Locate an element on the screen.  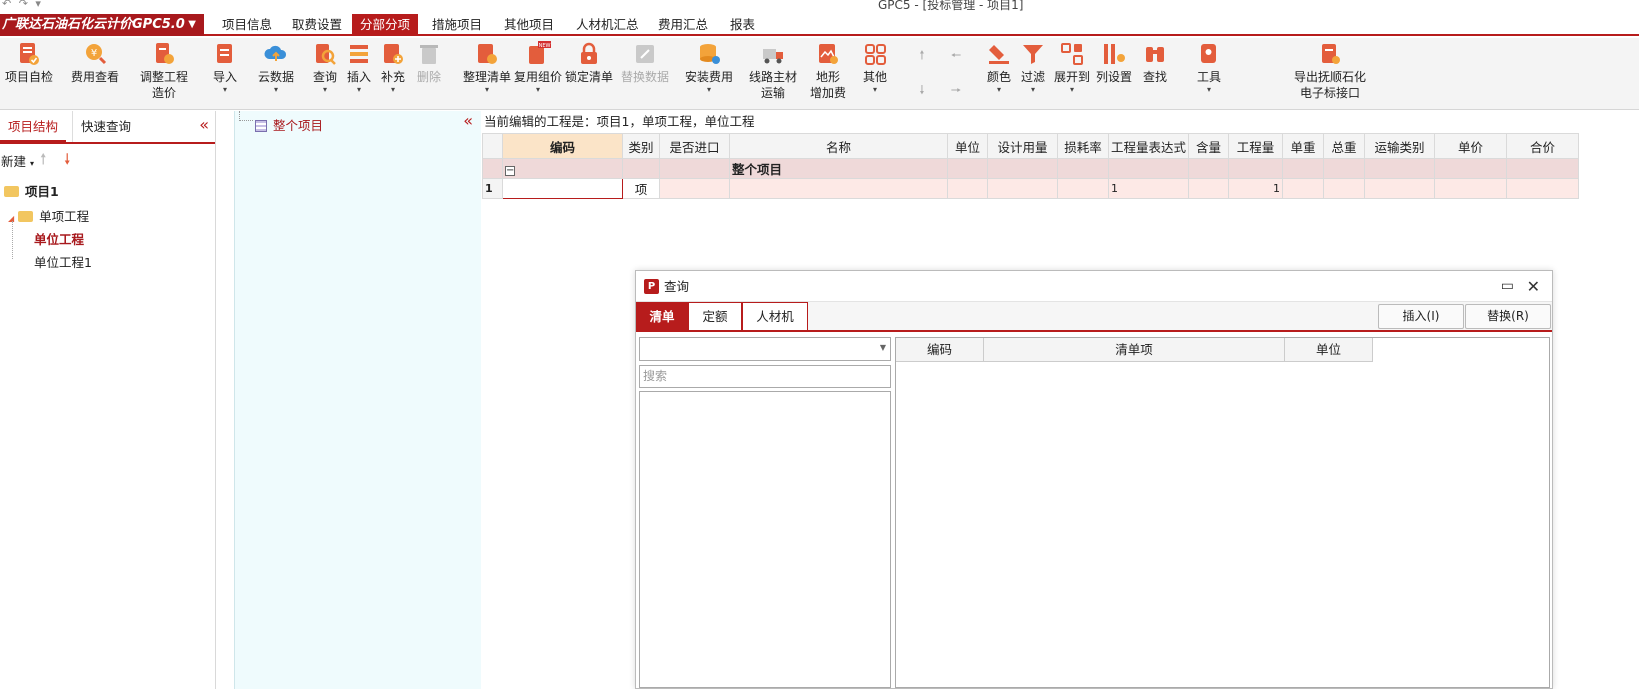
header-qty-expression: 工程量表达式 is located at coordinates (1148, 146).